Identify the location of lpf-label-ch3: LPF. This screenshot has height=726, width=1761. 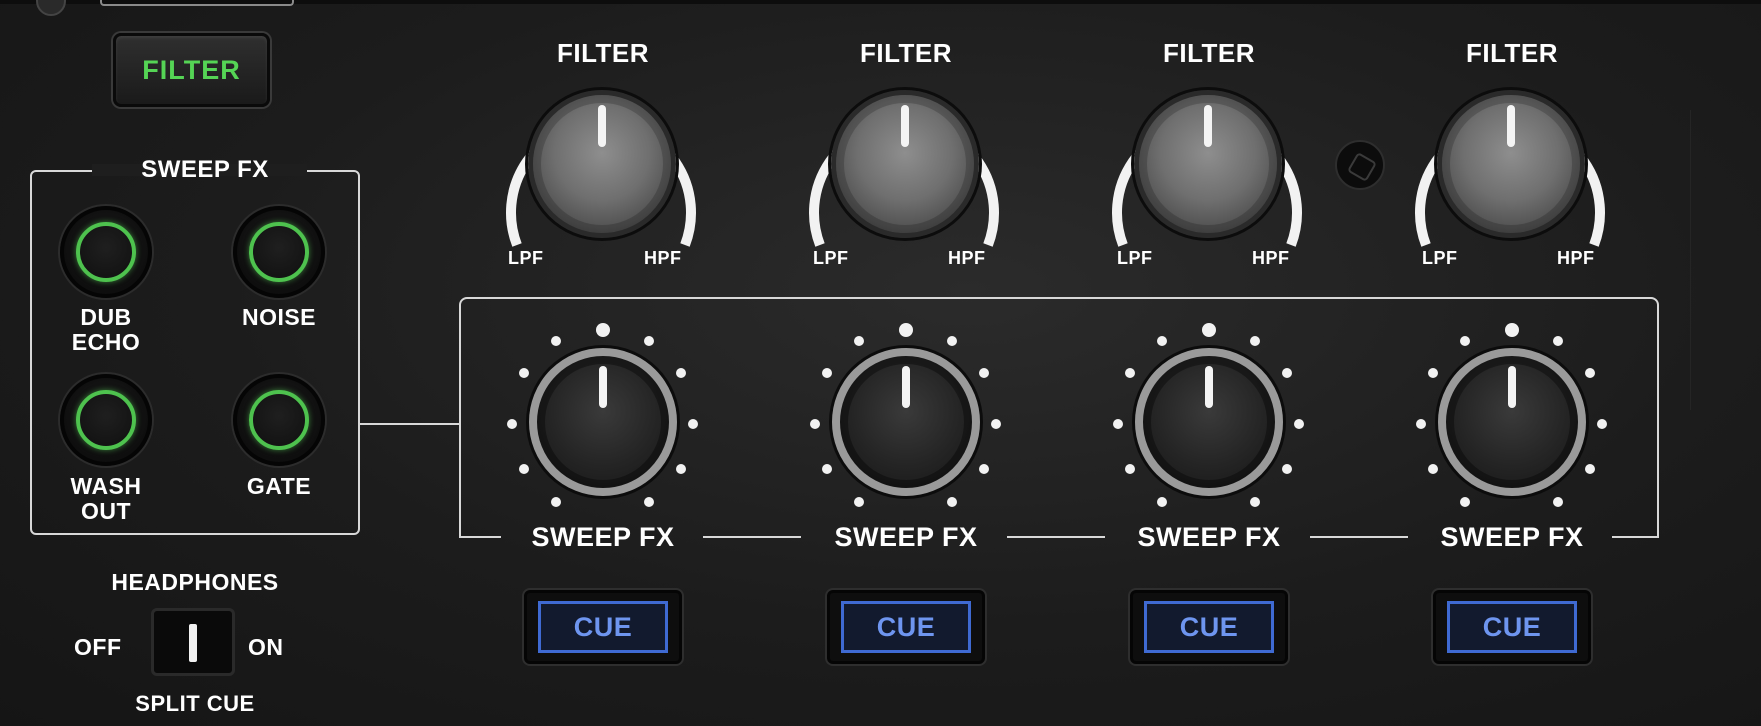
(1135, 258).